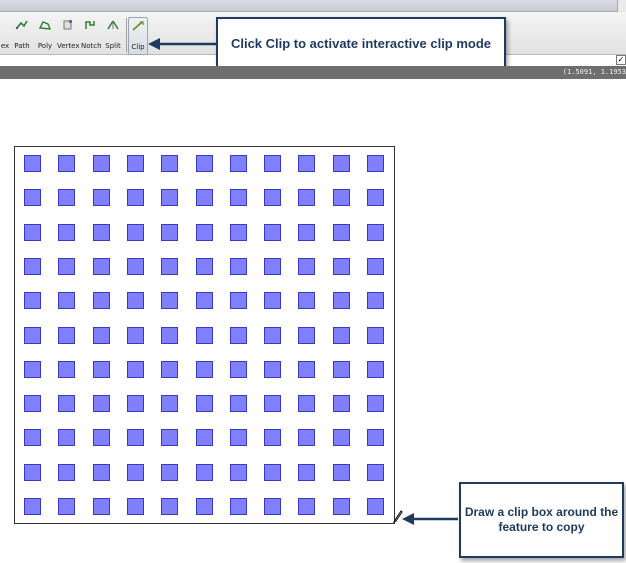 The width and height of the screenshot is (626, 563). I want to click on tool-notch: Notch, so click(91, 35).